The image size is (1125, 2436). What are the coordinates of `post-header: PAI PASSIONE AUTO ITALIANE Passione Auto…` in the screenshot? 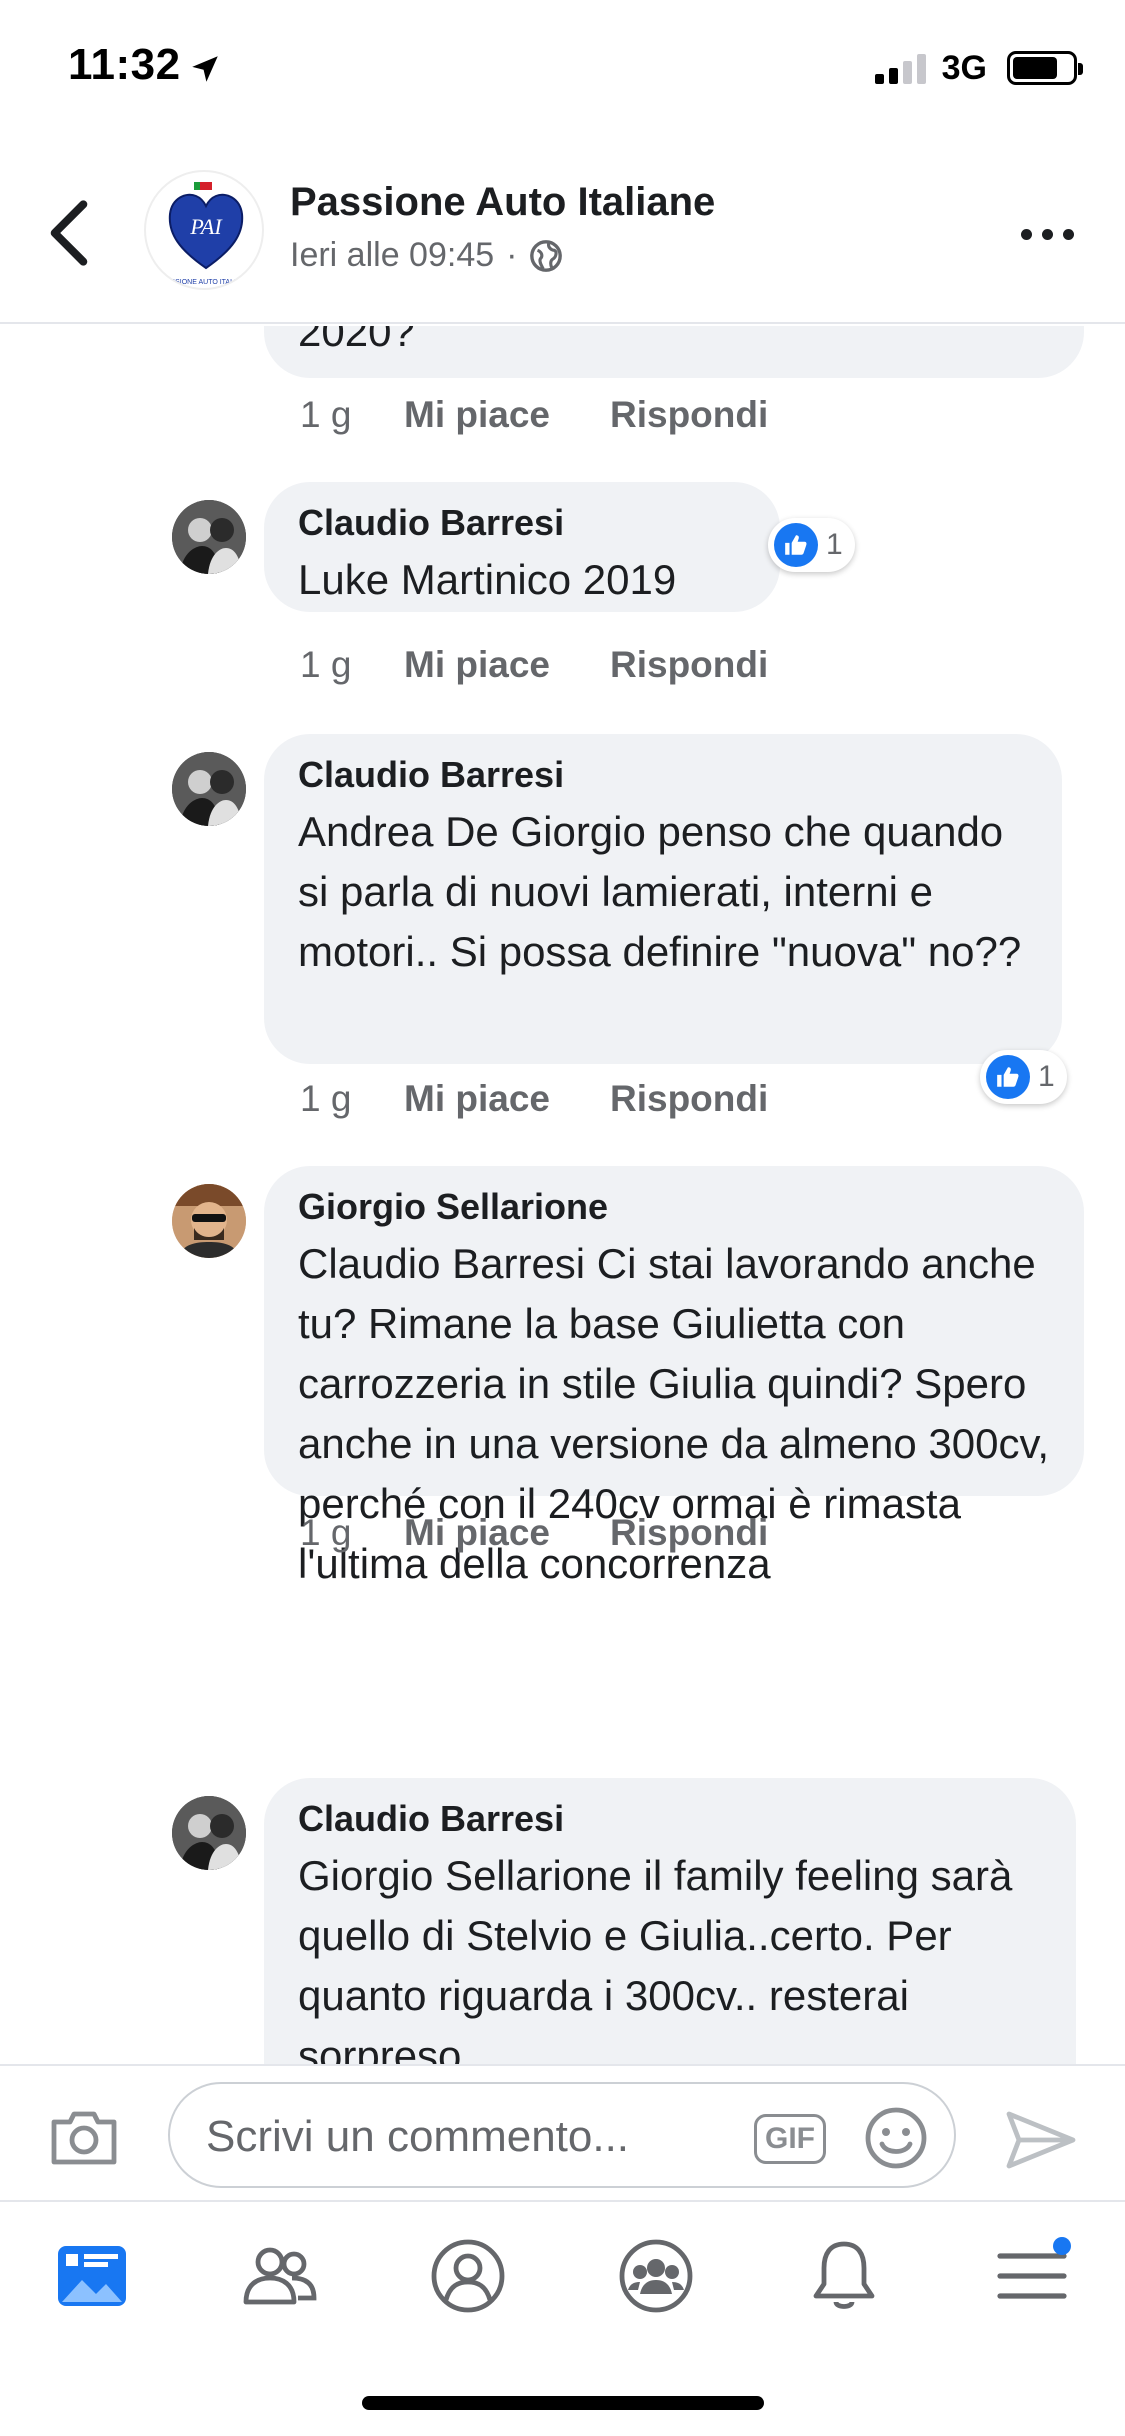 It's located at (562, 232).